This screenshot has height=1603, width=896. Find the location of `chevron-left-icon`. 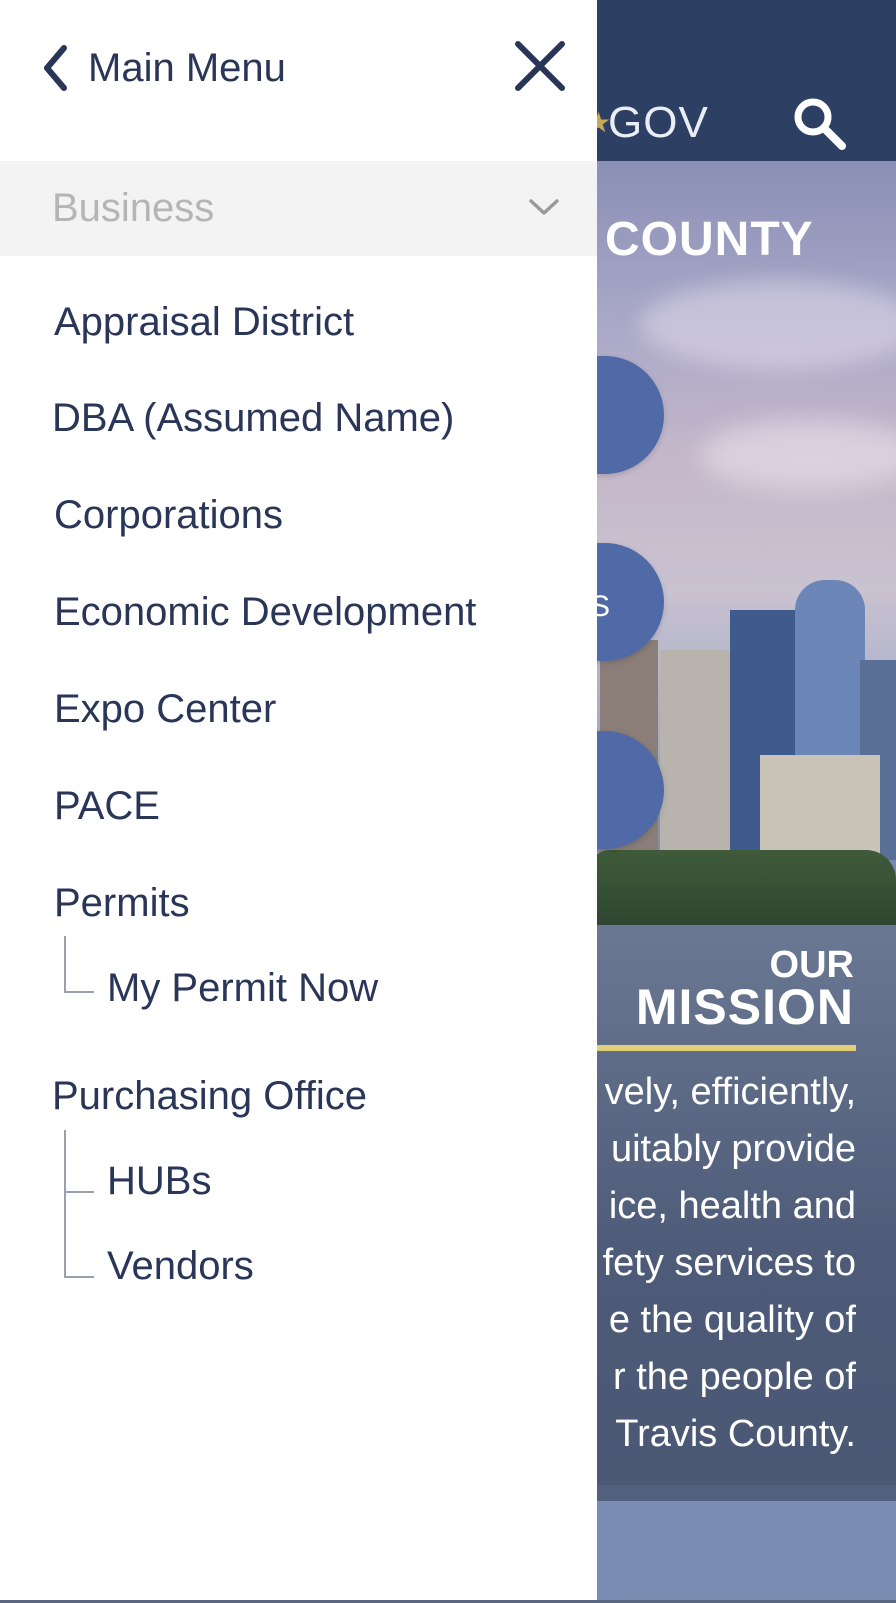

chevron-left-icon is located at coordinates (55, 68).